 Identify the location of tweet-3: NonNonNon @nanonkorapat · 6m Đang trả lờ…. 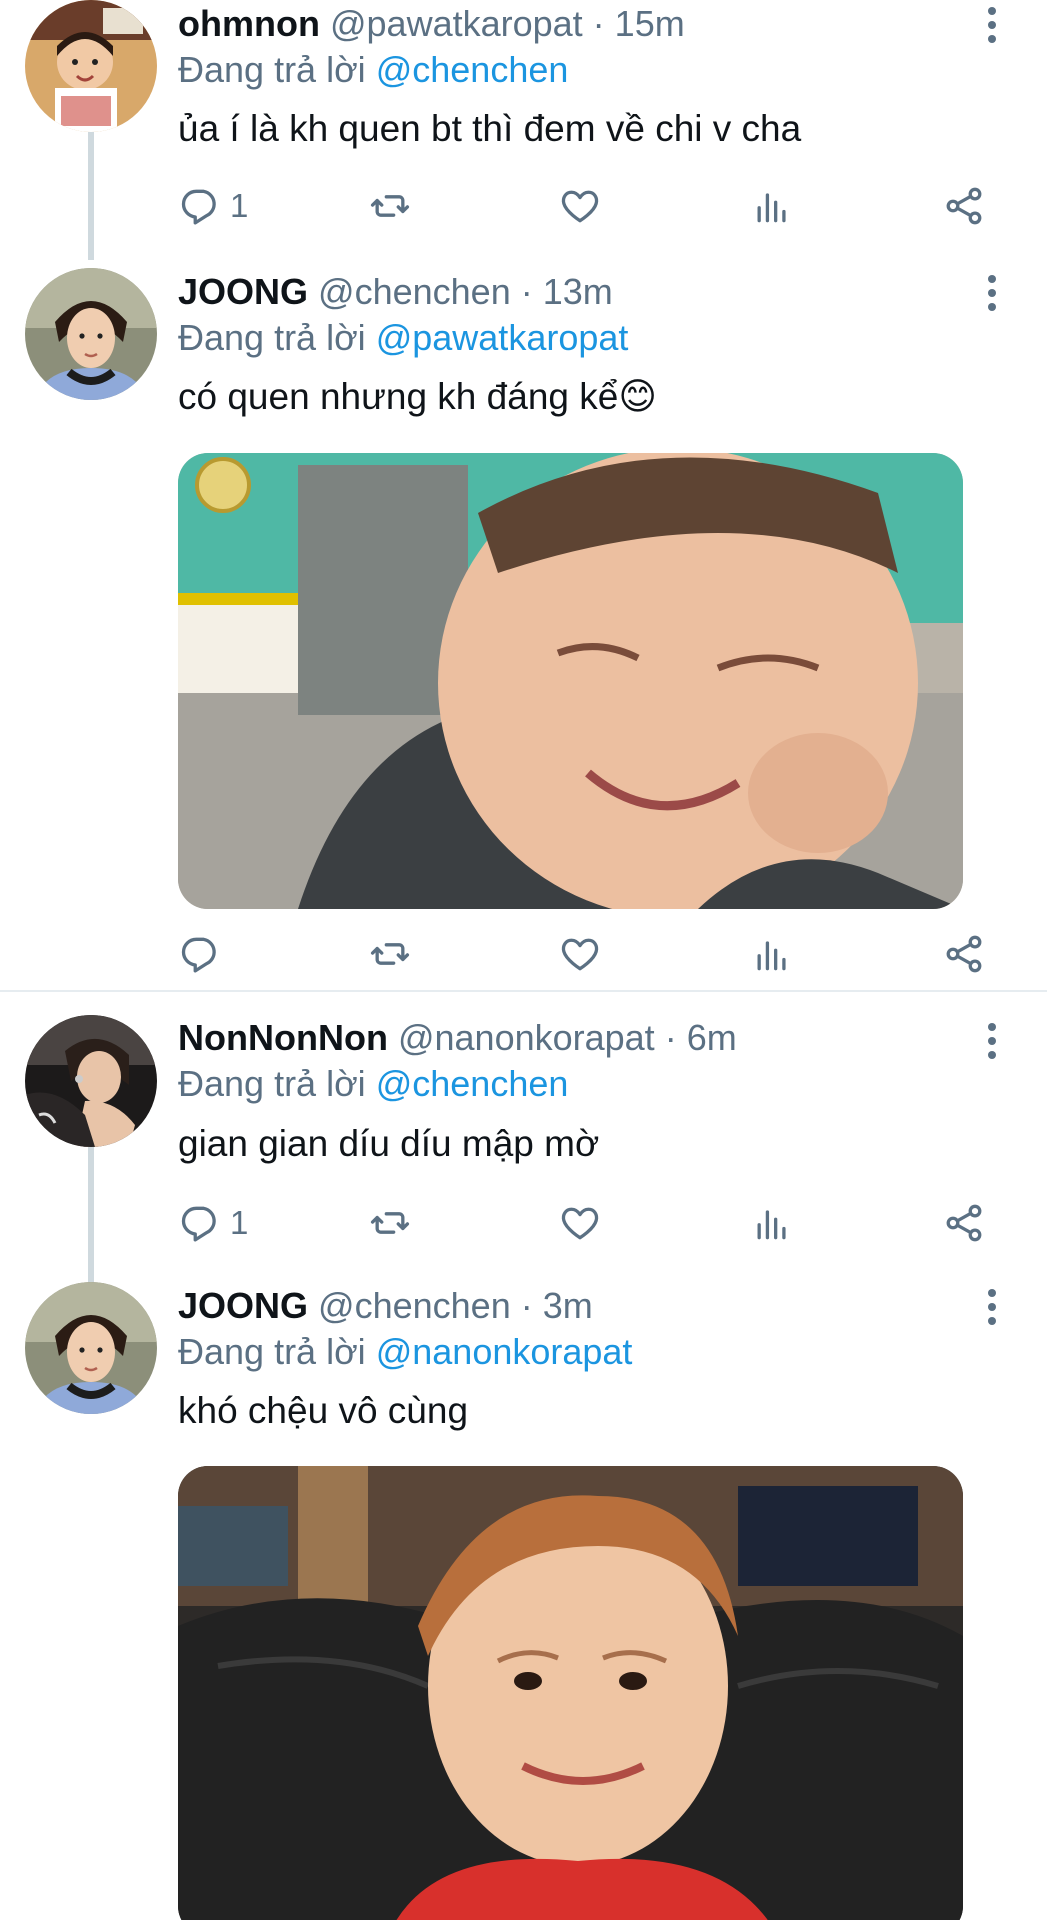
(523, 1146).